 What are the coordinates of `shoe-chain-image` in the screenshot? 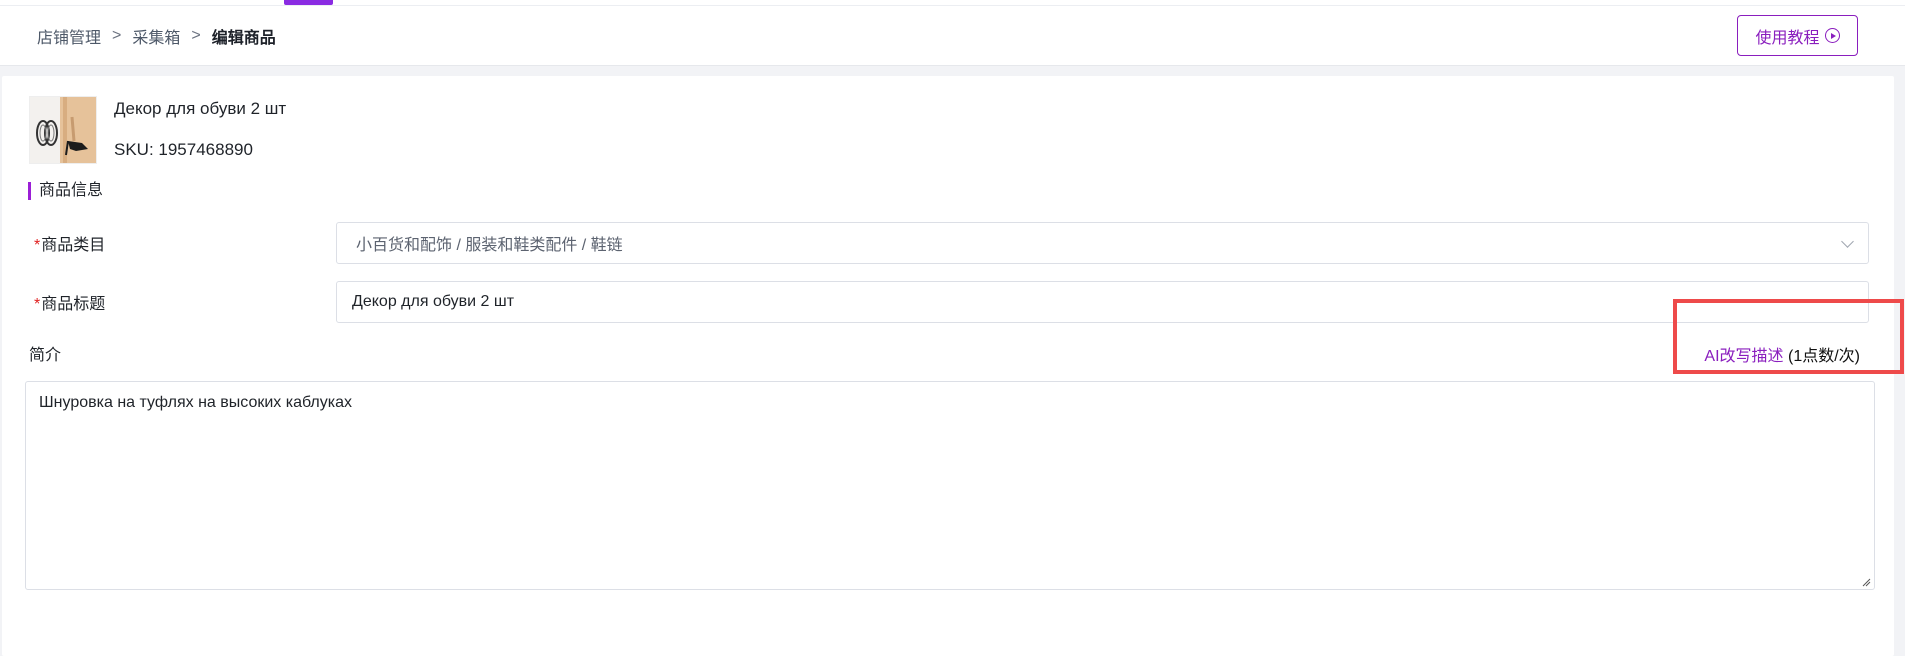 It's located at (63, 130).